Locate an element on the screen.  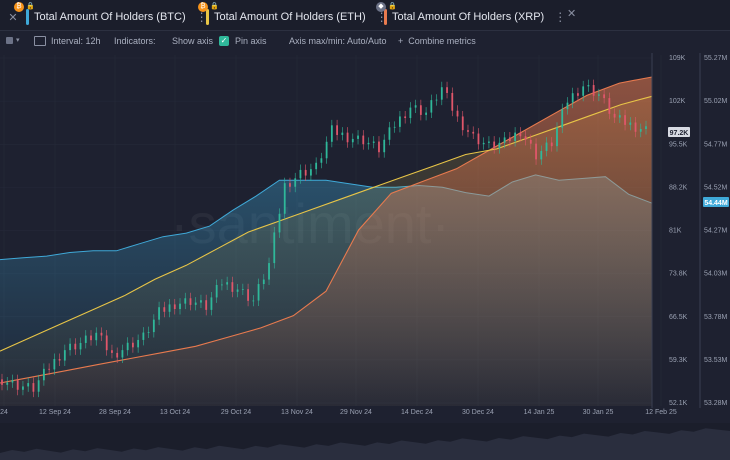
pin-axis-toggle: Pin axis is located at coordinates (251, 41).